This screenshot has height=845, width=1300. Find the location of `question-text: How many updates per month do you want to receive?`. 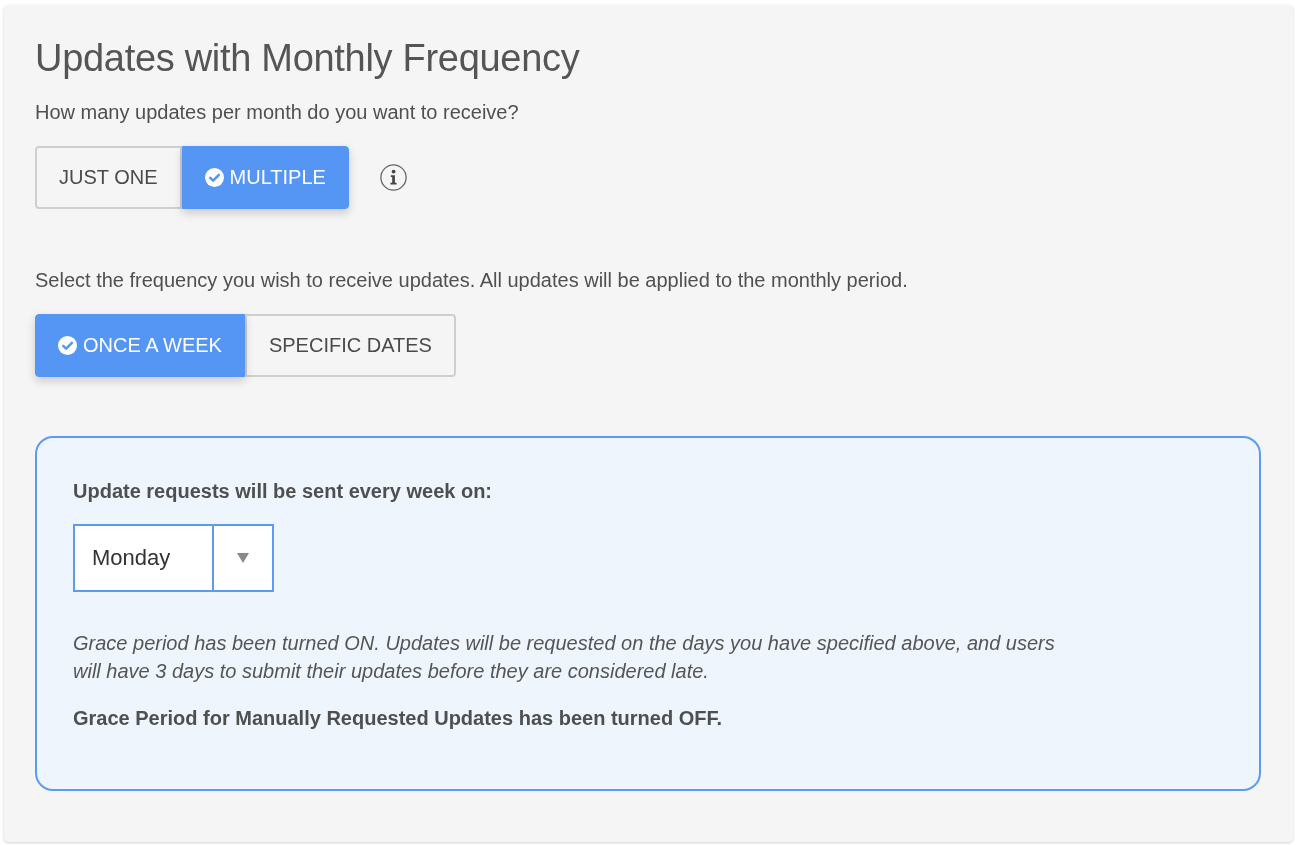

question-text: How many updates per month do you want to receive? is located at coordinates (277, 112).